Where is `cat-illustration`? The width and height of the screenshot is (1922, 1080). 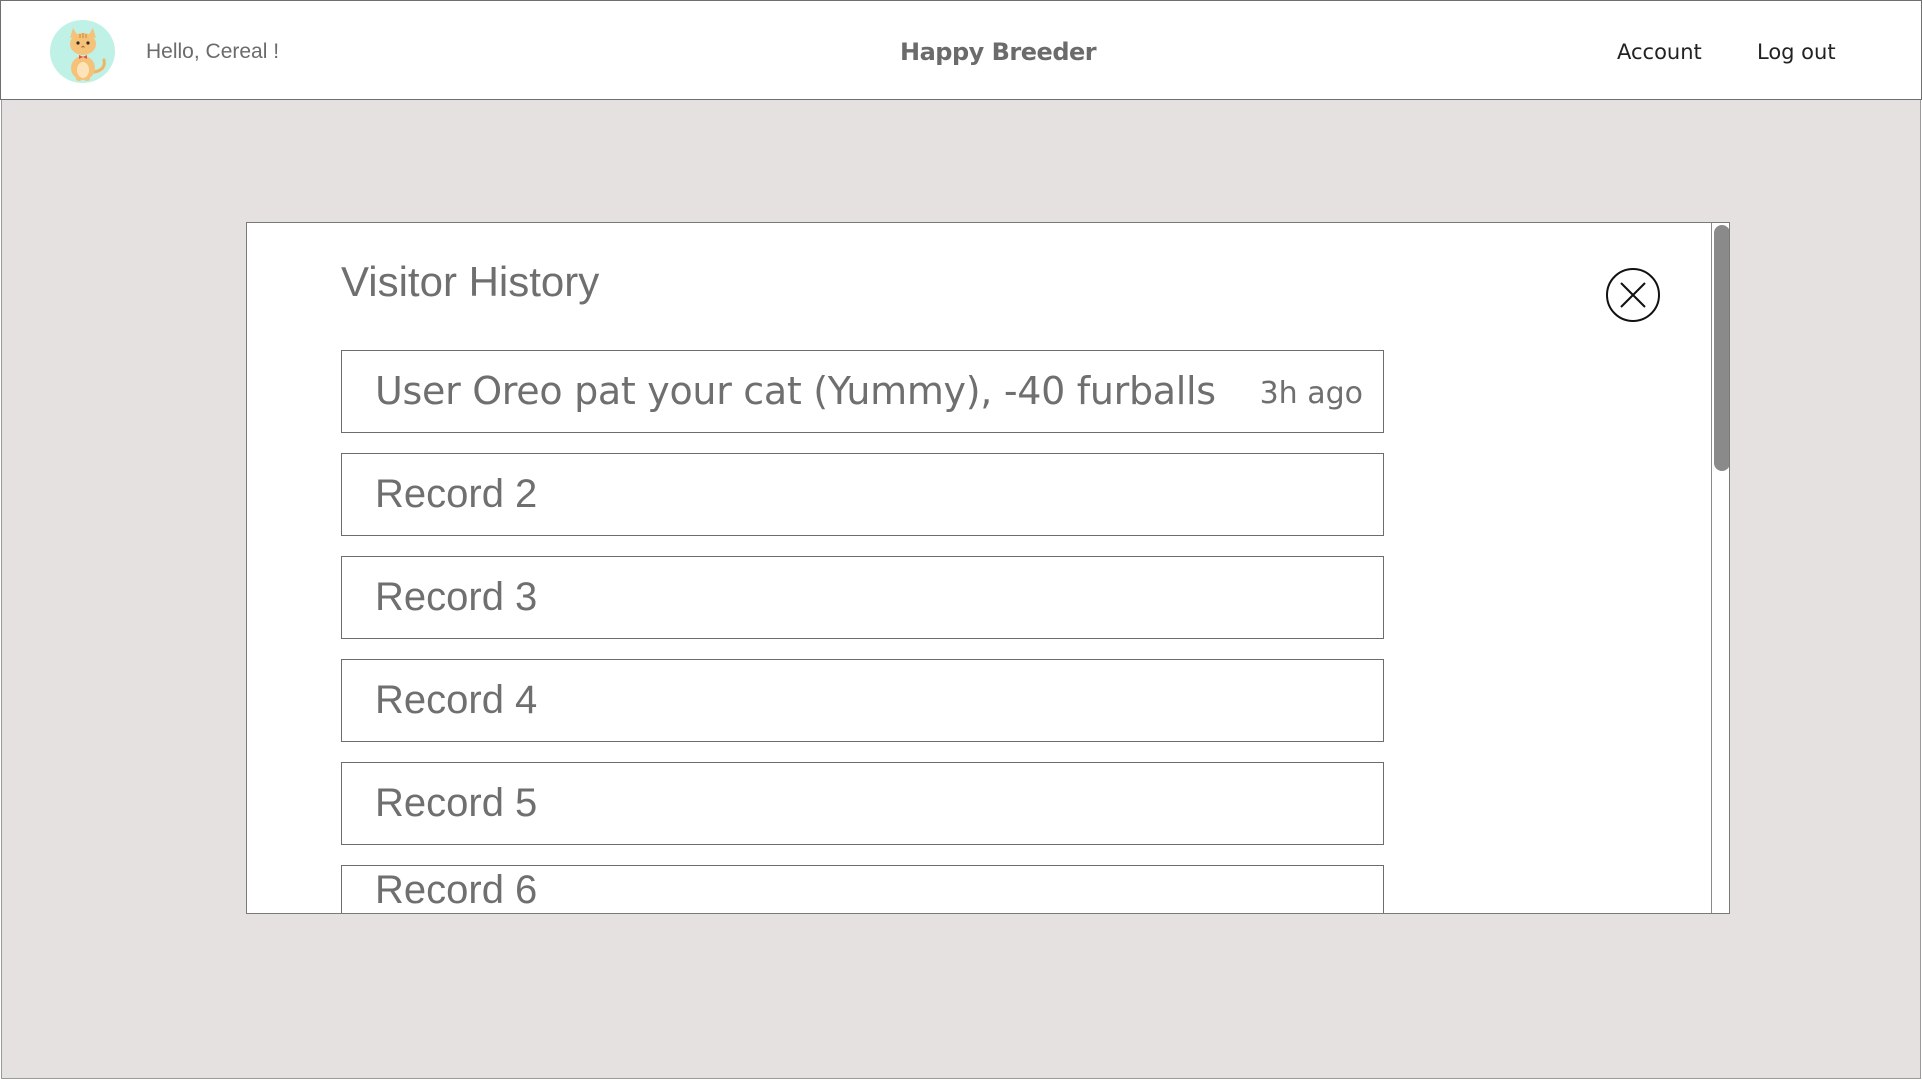
cat-illustration is located at coordinates (88, 54).